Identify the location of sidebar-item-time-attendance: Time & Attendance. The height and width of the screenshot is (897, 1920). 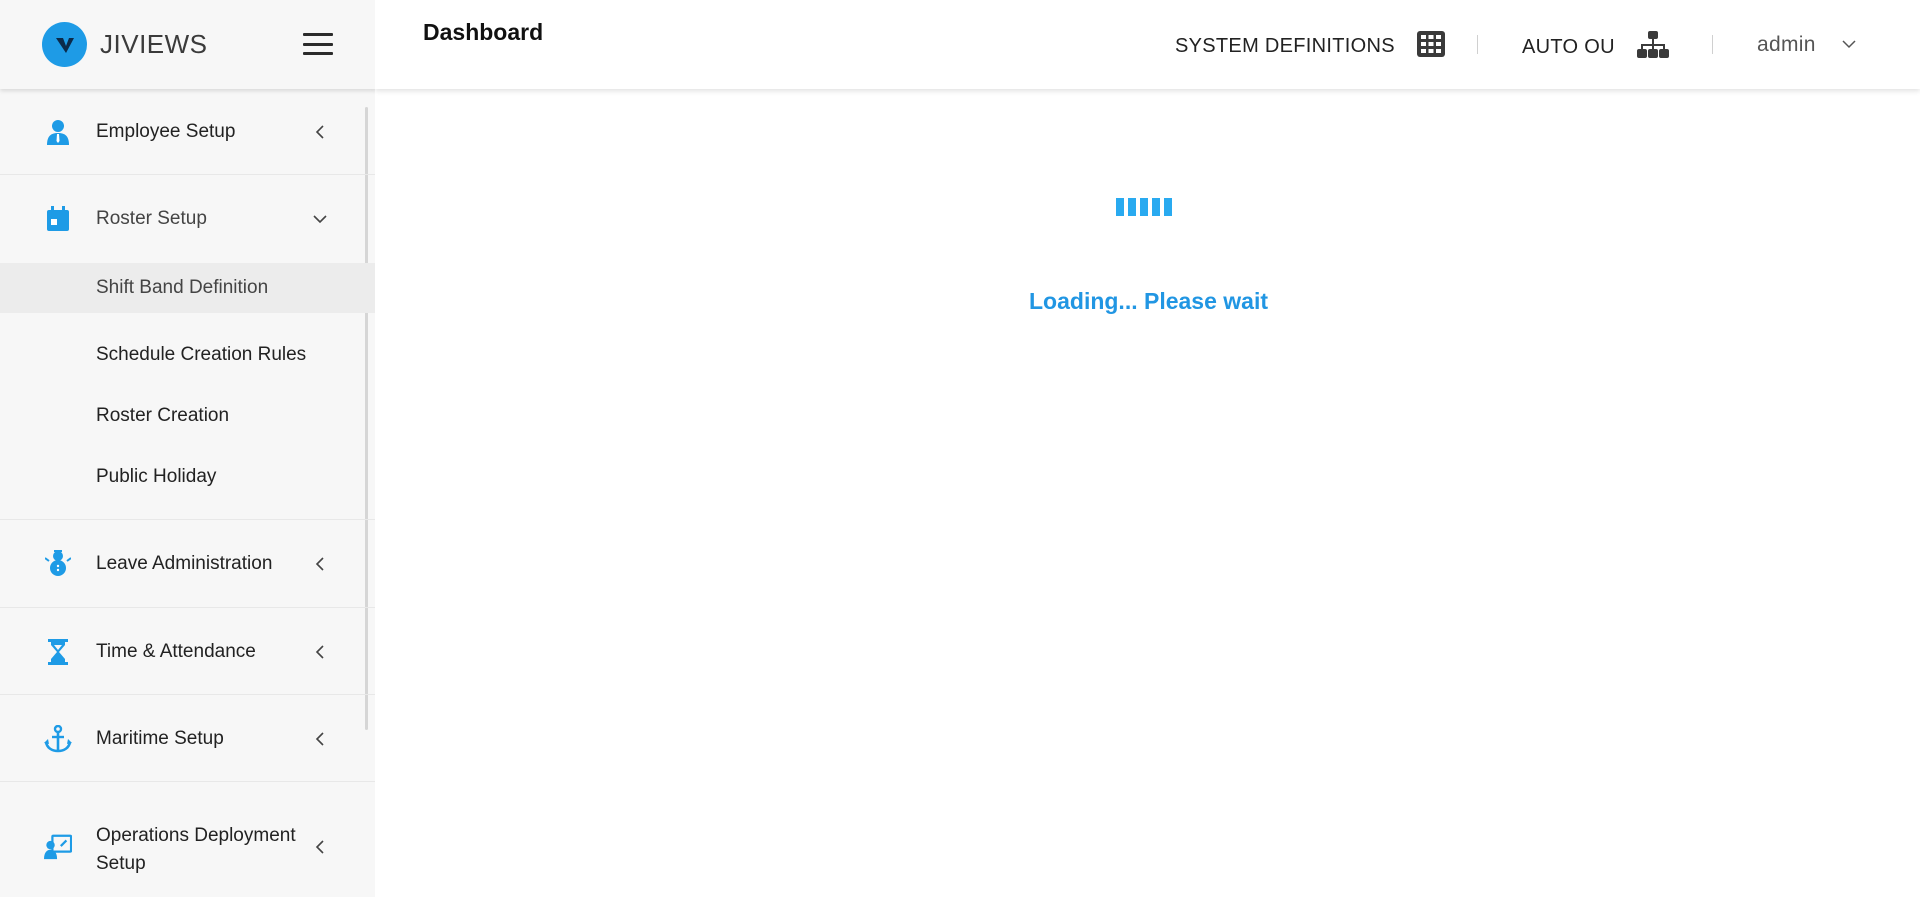
(187, 651).